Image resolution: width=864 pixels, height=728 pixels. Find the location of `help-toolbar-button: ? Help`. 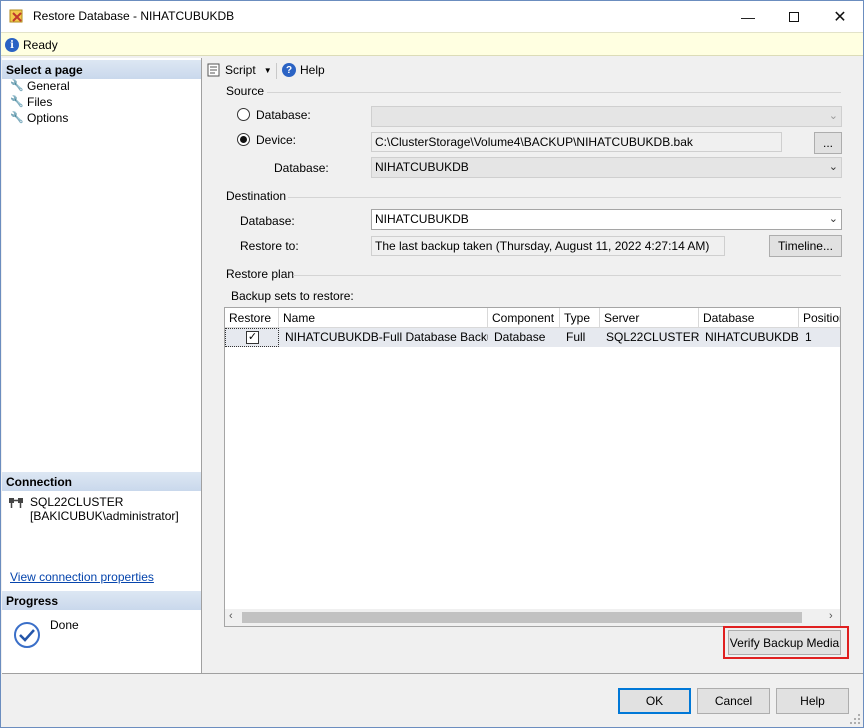

help-toolbar-button: ? Help is located at coordinates (303, 70).